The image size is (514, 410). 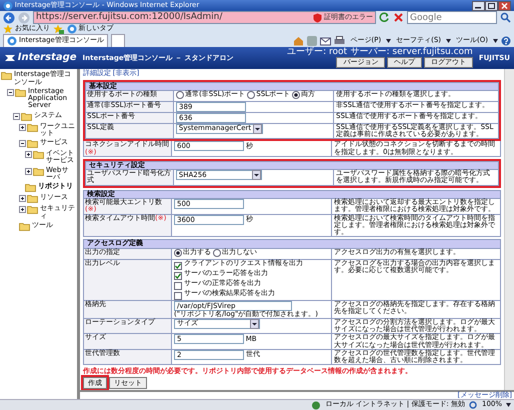 I want to click on server-label: サーバー: server.fujitsu.com, so click(x=411, y=53).